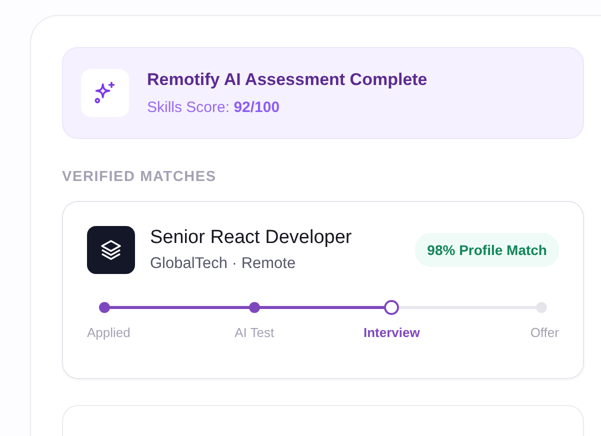  What do you see at coordinates (287, 80) in the screenshot?
I see `assessment-title: Remotify AI Assessment Complete` at bounding box center [287, 80].